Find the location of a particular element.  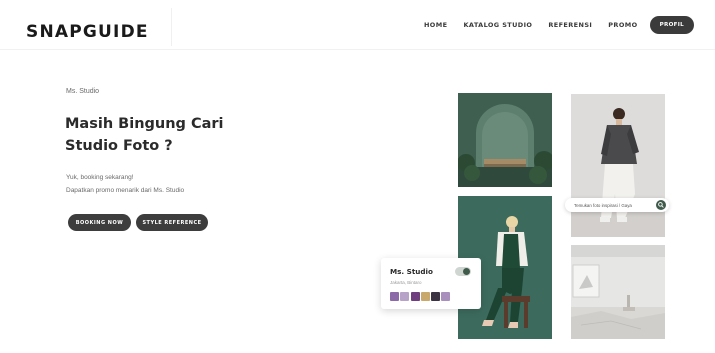

hero-headline-line-2: Studio Foto ? is located at coordinates (119, 146).